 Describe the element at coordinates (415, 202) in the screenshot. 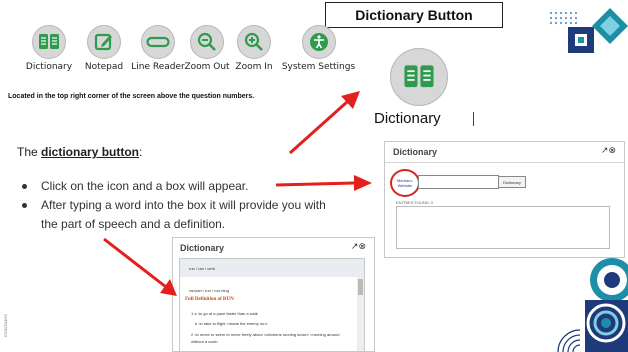

I see `entries-found-text: ENTRIES FOUND: 0` at that location.